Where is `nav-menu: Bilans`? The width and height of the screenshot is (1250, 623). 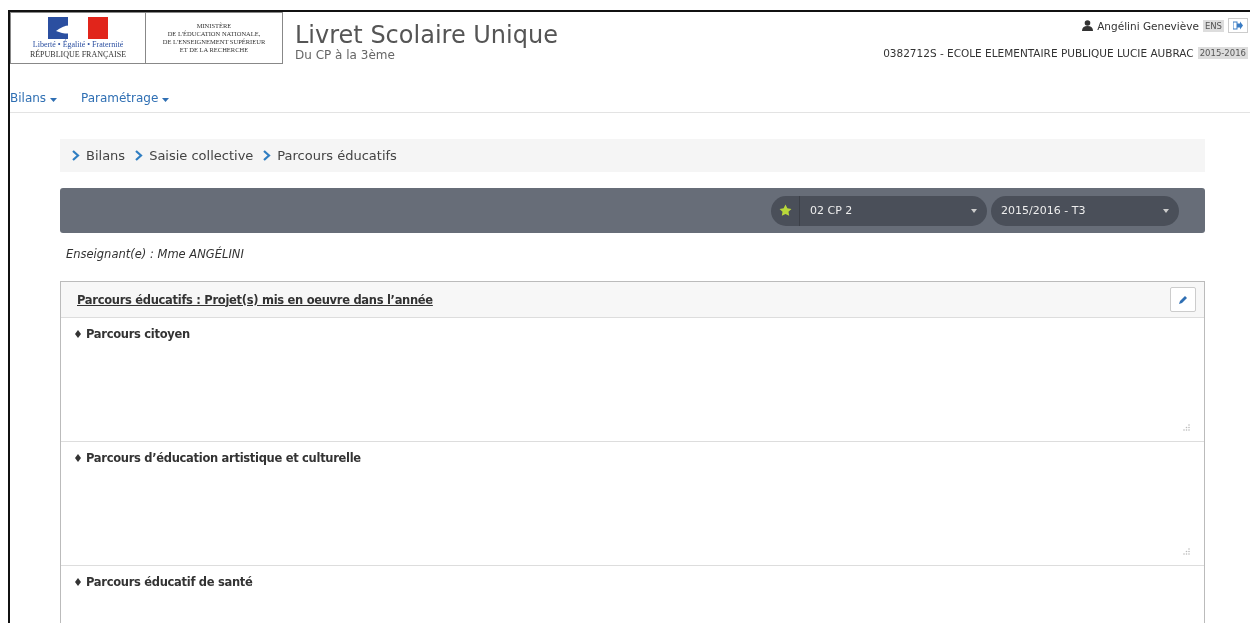 nav-menu: Bilans is located at coordinates (33, 98).